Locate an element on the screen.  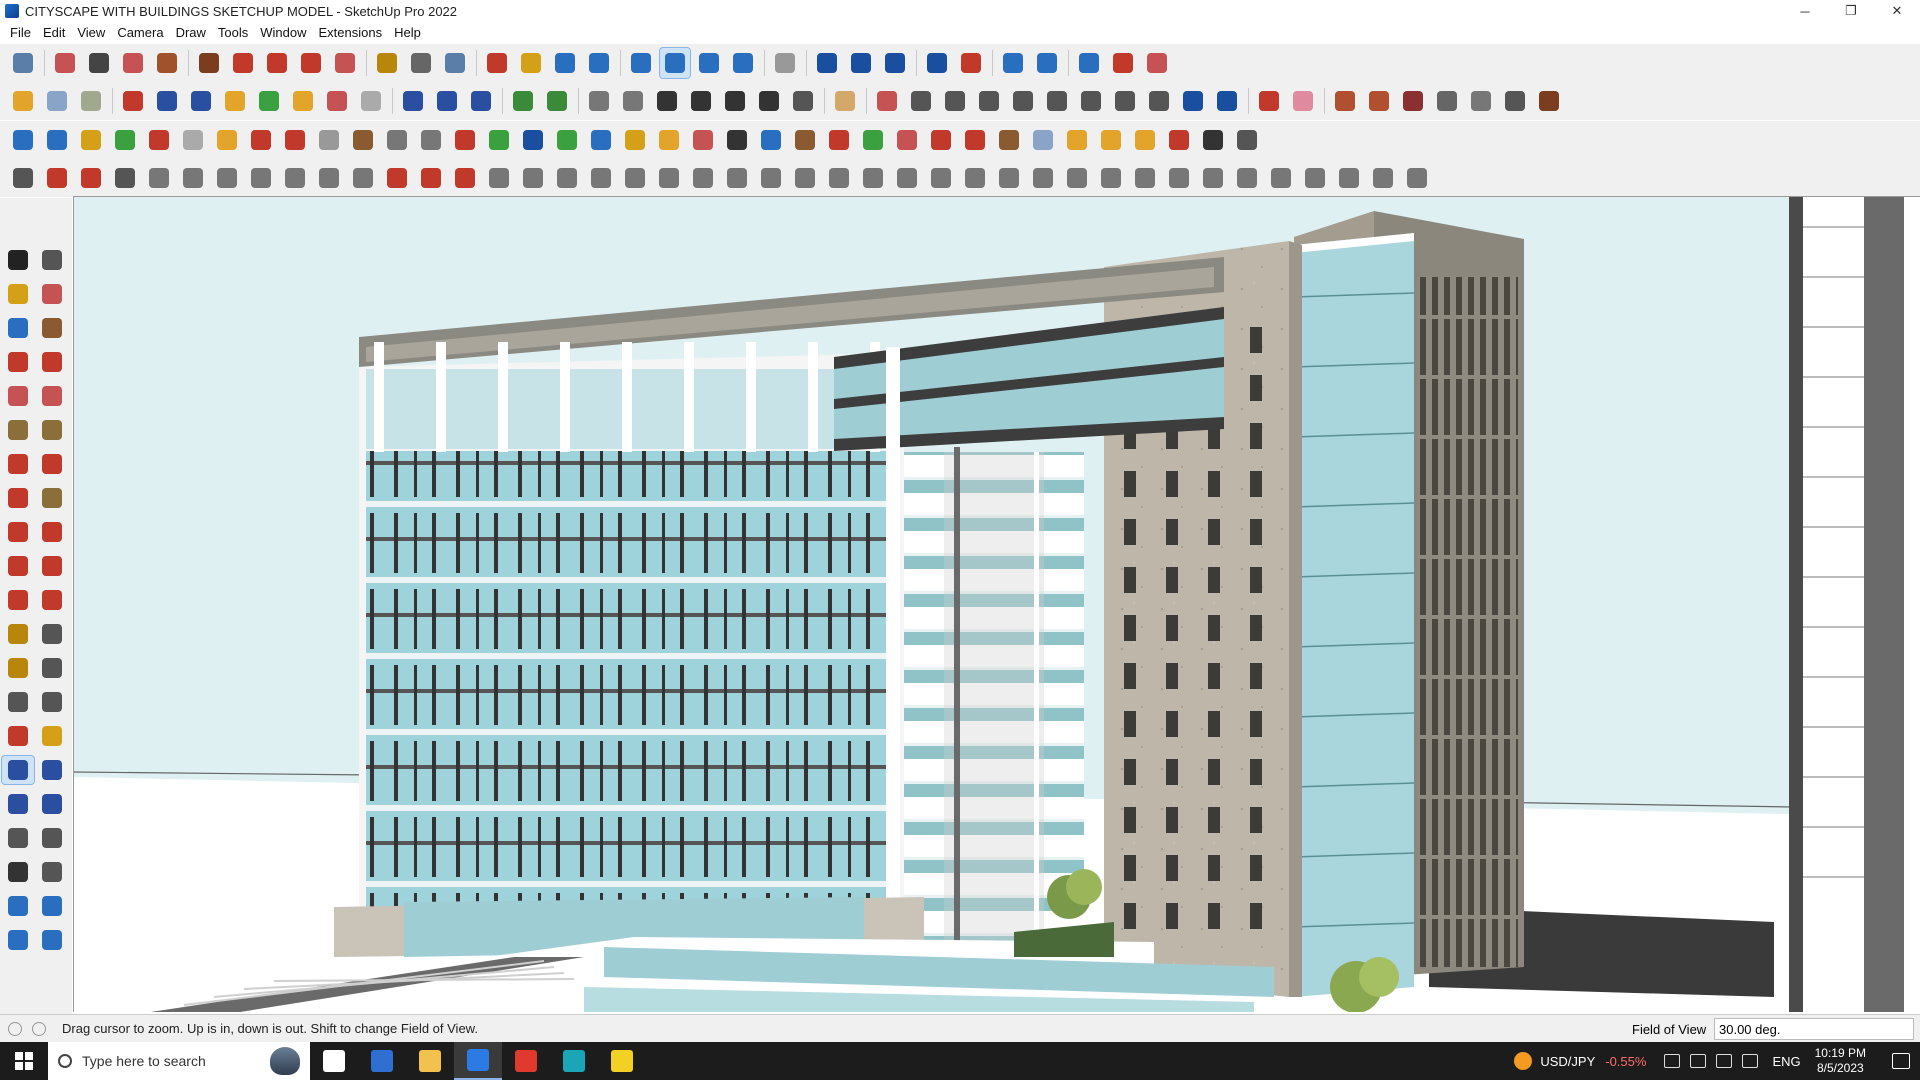
task-view-button is located at coordinates (334, 1061).